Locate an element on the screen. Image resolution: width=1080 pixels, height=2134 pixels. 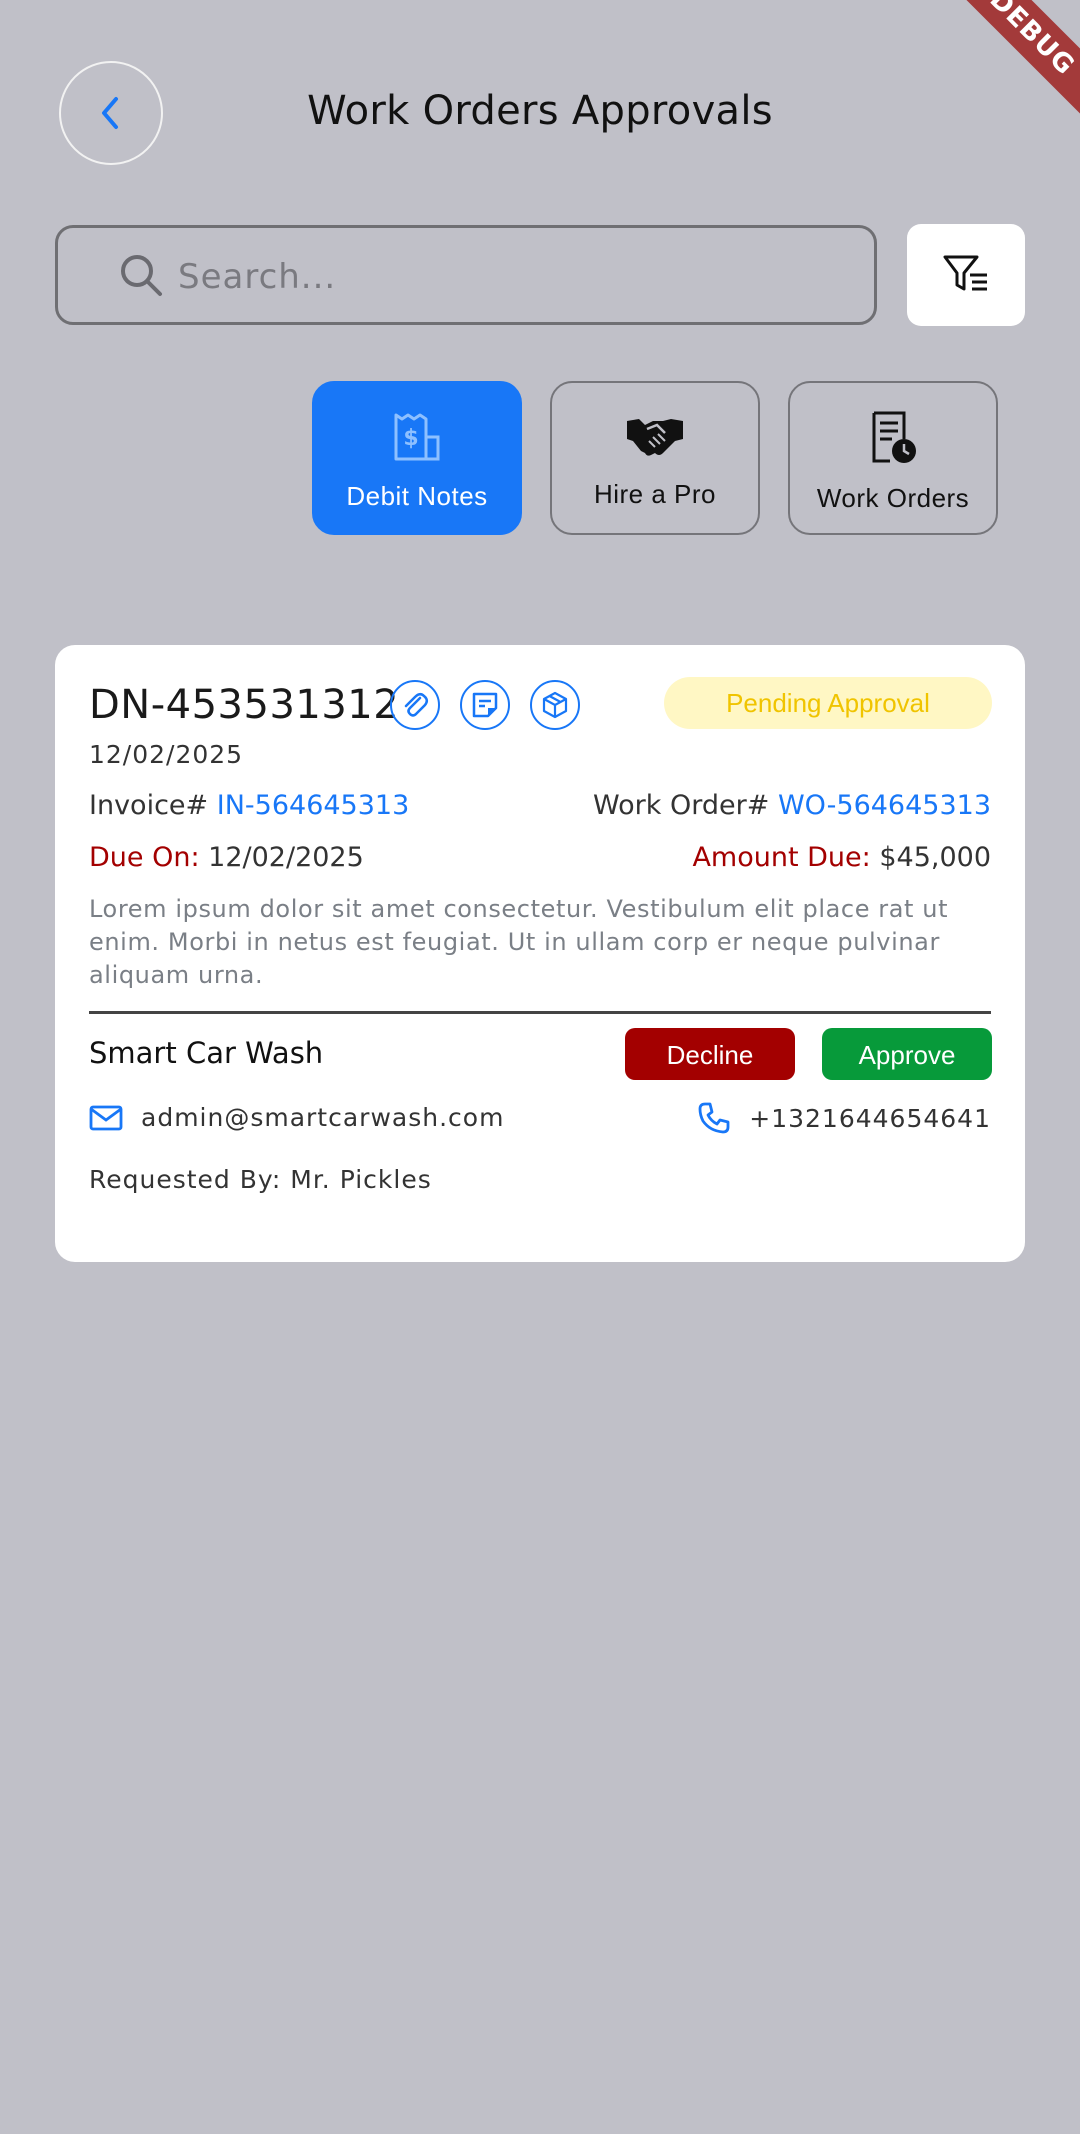
email-text: admin@smartcarwash.com is located at coordinates (323, 1117).